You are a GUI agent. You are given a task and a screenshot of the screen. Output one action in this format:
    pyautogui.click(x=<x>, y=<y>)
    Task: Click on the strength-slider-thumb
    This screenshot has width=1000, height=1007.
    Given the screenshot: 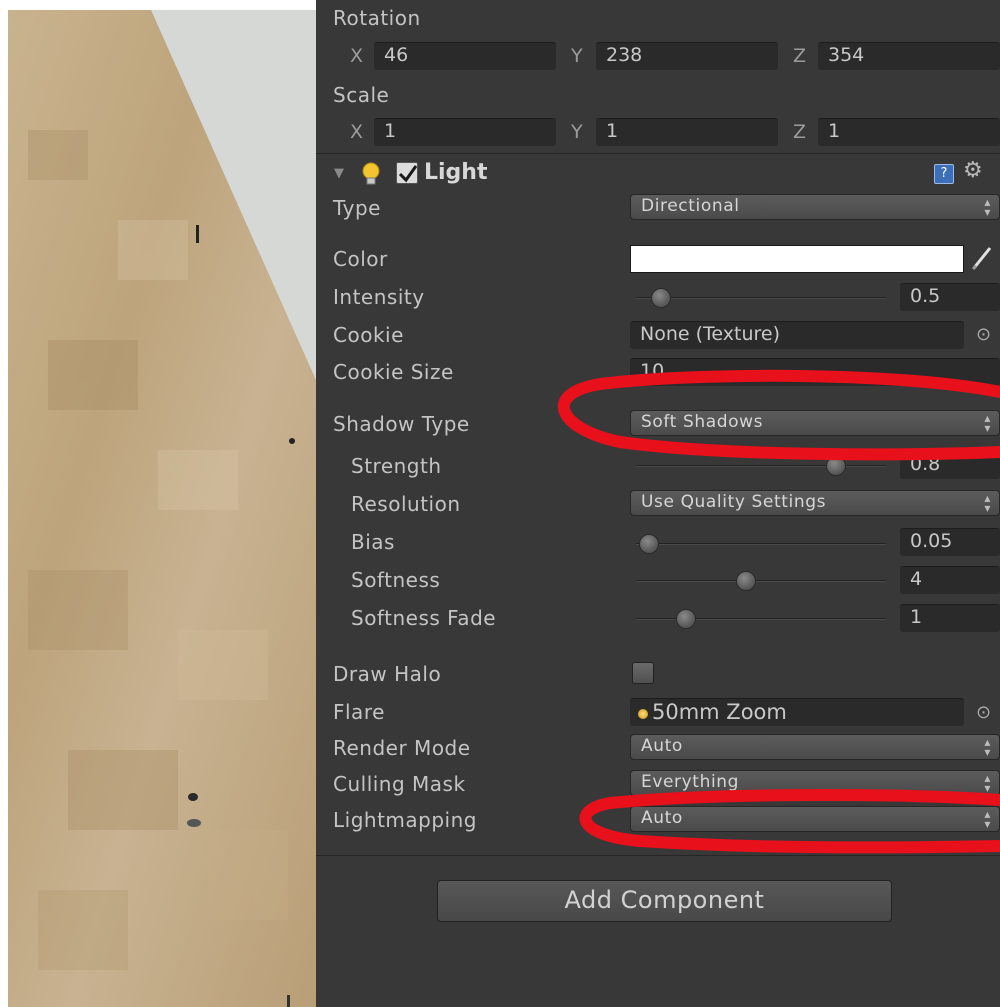 What is the action you would take?
    pyautogui.click(x=836, y=466)
    